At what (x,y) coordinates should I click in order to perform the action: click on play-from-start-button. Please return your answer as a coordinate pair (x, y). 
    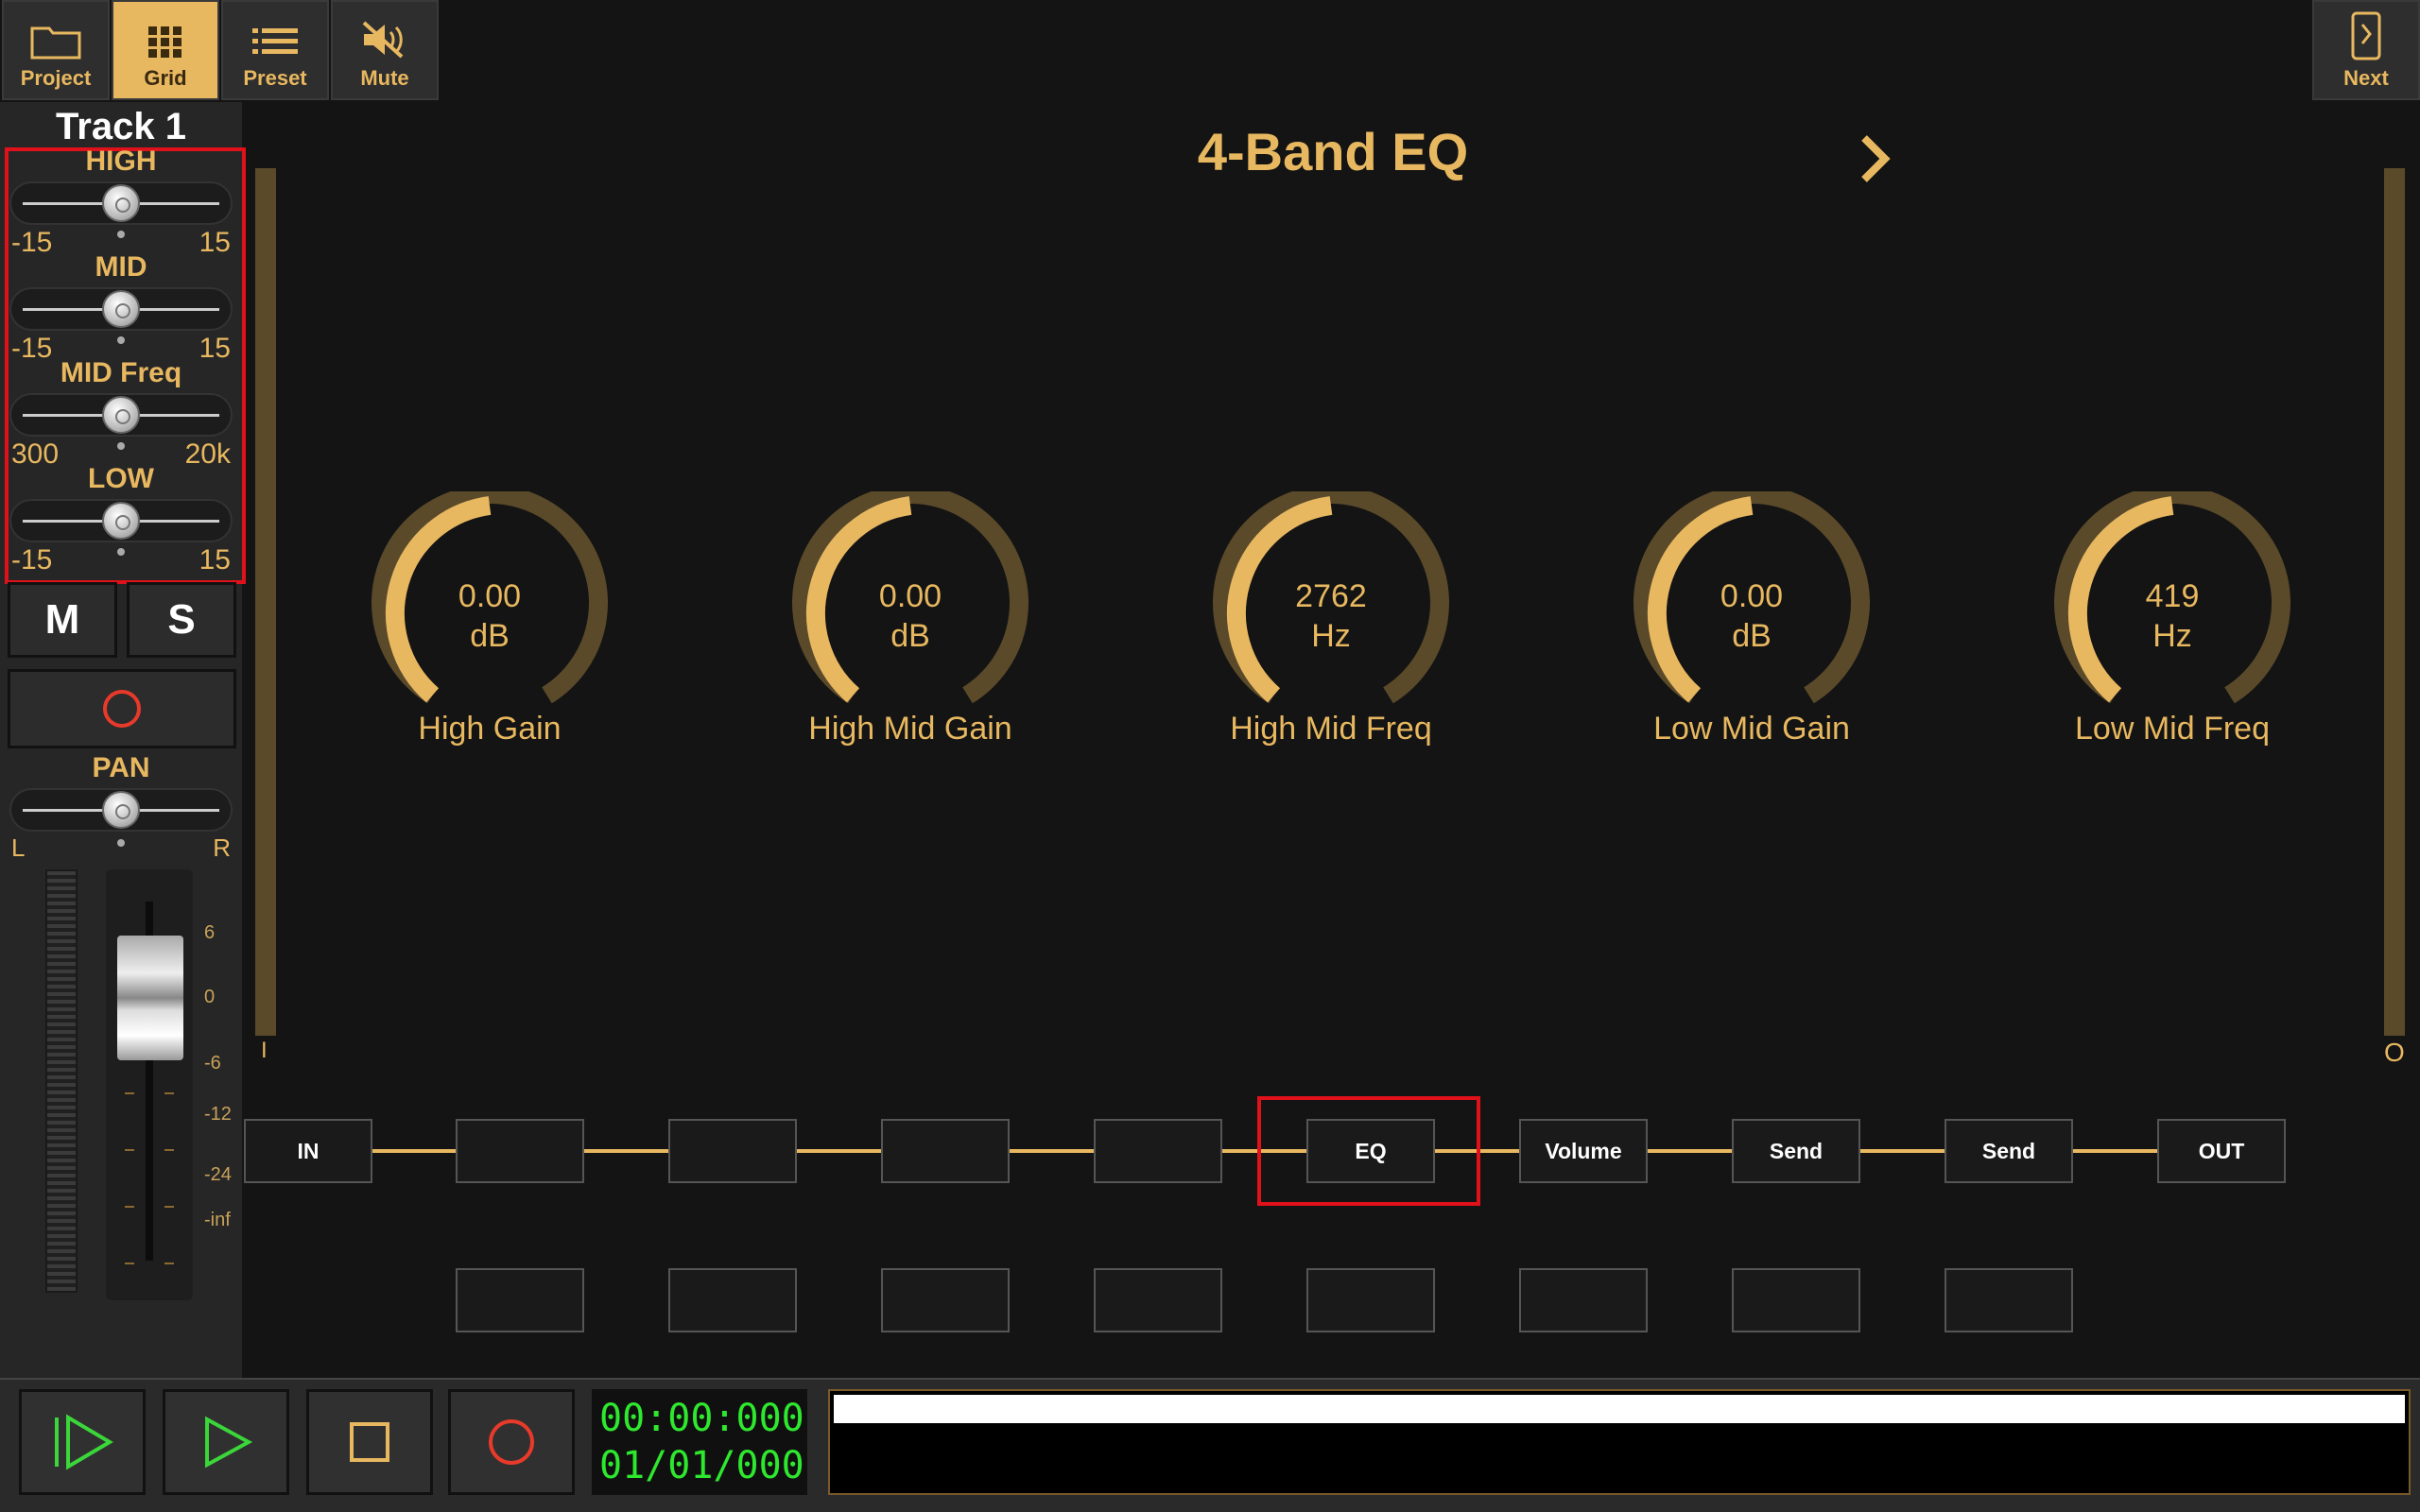
    Looking at the image, I should click on (83, 1442).